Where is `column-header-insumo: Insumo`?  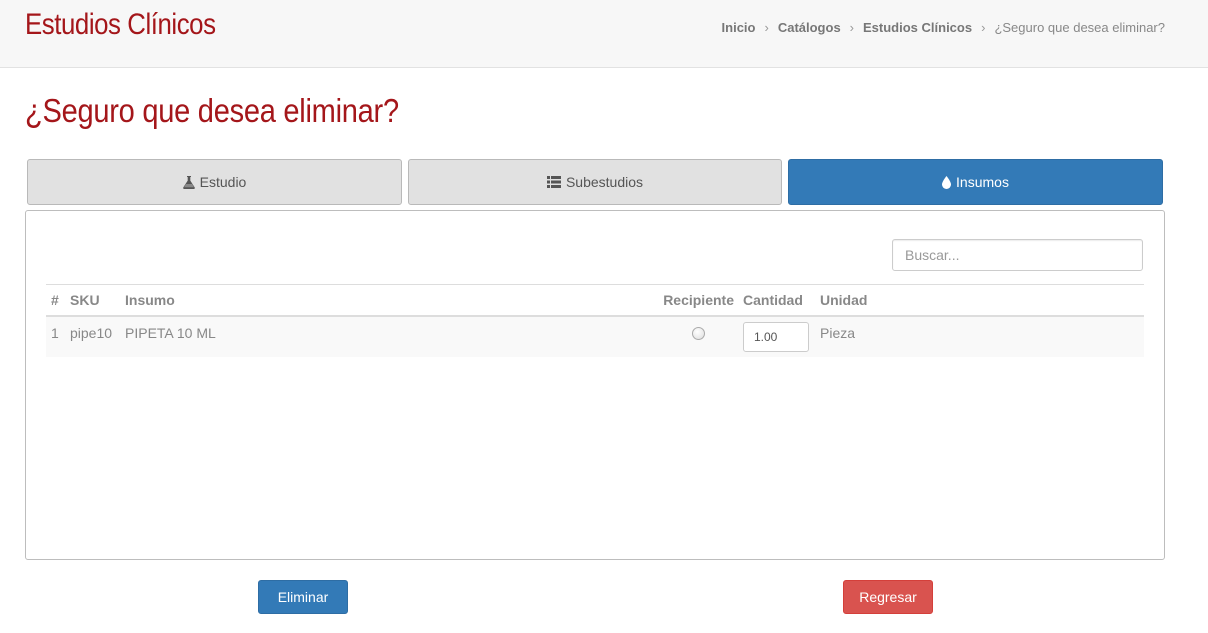 column-header-insumo: Insumo is located at coordinates (389, 300).